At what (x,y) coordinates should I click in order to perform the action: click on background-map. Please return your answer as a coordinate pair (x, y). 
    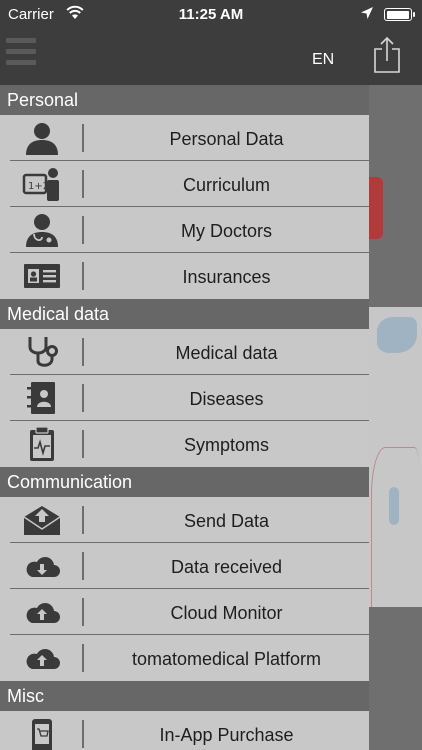
    Looking at the image, I should click on (395, 457).